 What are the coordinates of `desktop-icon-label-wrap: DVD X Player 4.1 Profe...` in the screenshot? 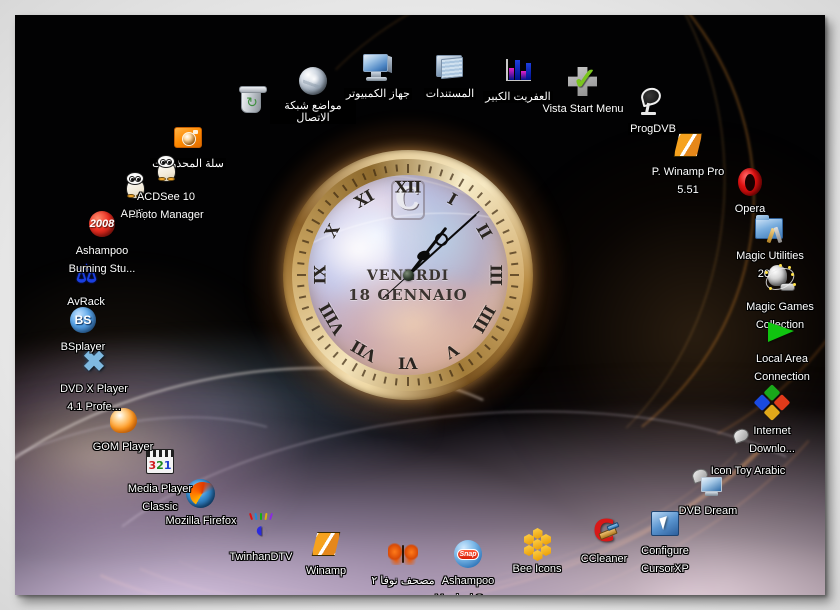 It's located at (94, 397).